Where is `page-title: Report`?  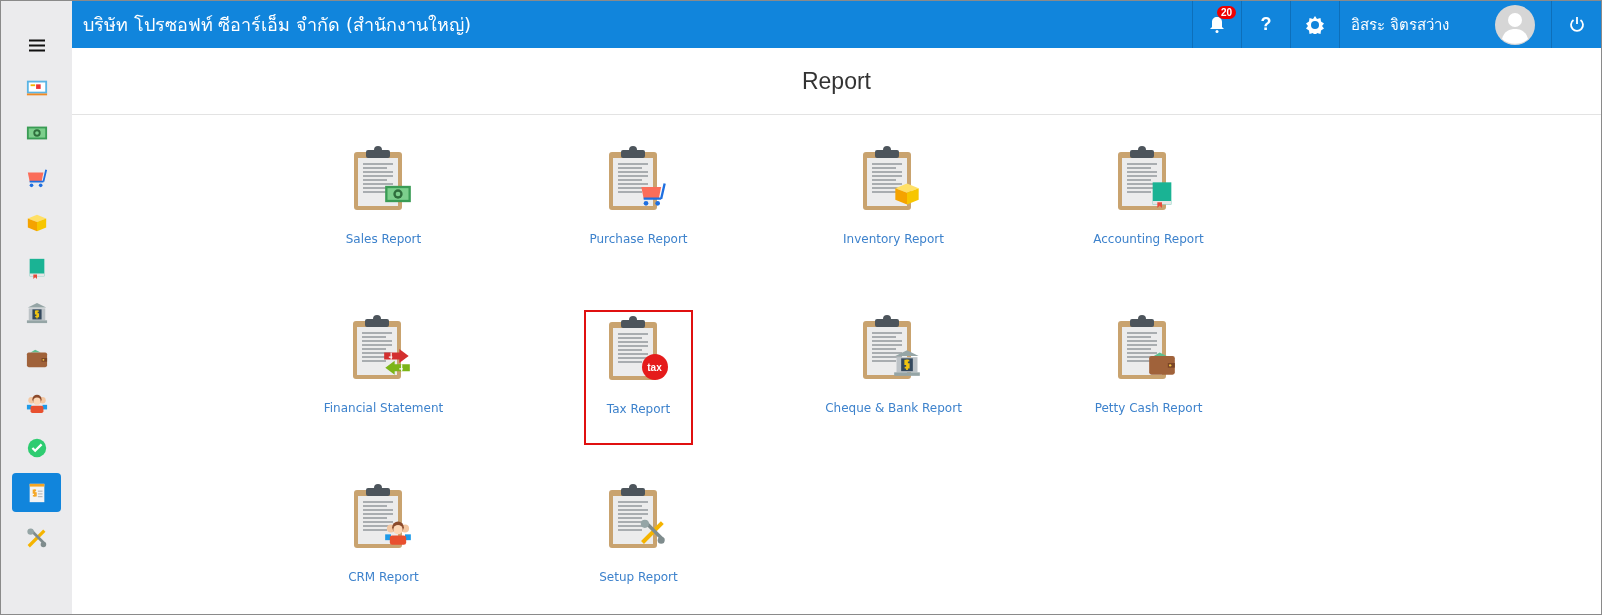 page-title: Report is located at coordinates (836, 81).